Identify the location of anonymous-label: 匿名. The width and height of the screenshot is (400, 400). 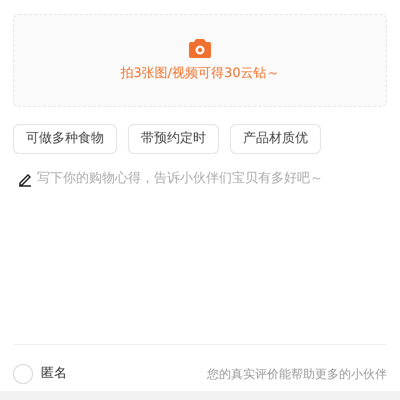
(54, 374).